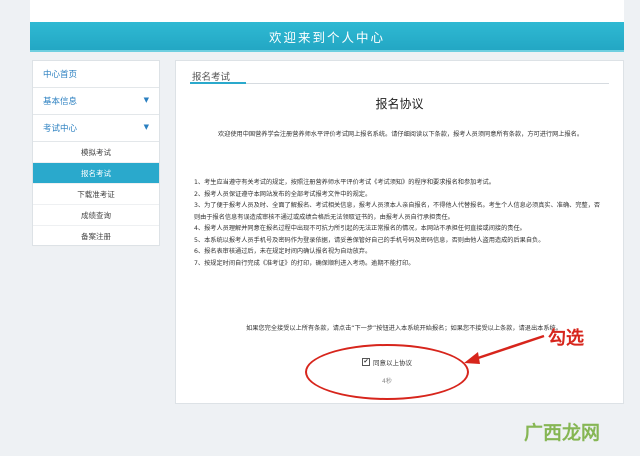  What do you see at coordinates (304, 263) in the screenshot?
I see `term-item: 7、按规定时间自行完成《准考证》的打印，确保顺利进入考场。逾期不能打印。` at bounding box center [304, 263].